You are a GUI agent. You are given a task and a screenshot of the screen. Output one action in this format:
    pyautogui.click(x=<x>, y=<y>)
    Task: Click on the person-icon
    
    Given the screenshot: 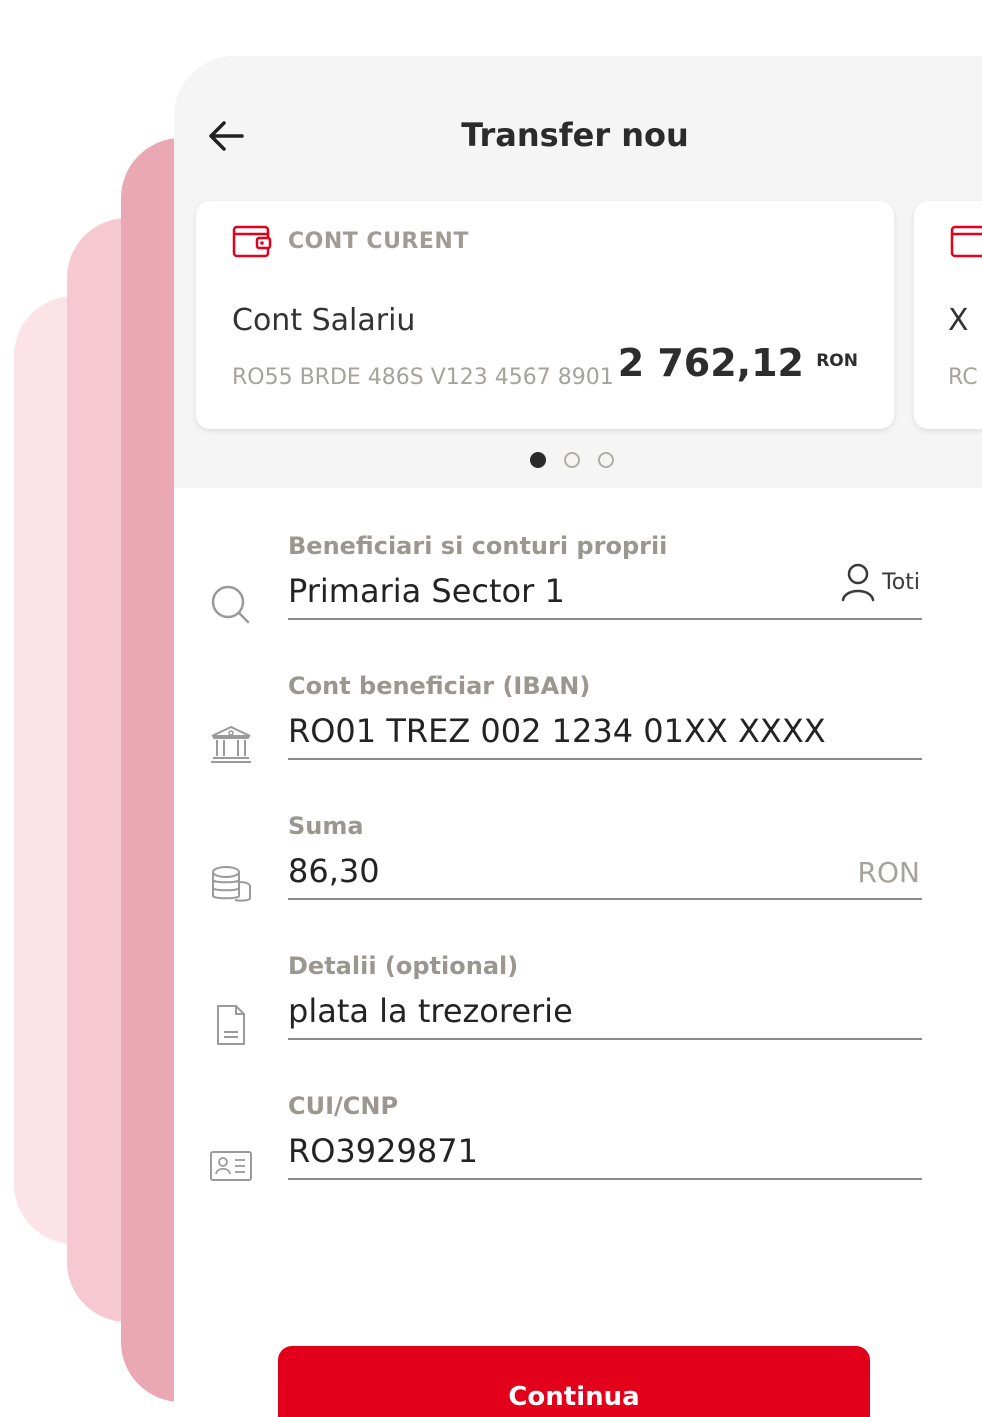 What is the action you would take?
    pyautogui.click(x=858, y=582)
    